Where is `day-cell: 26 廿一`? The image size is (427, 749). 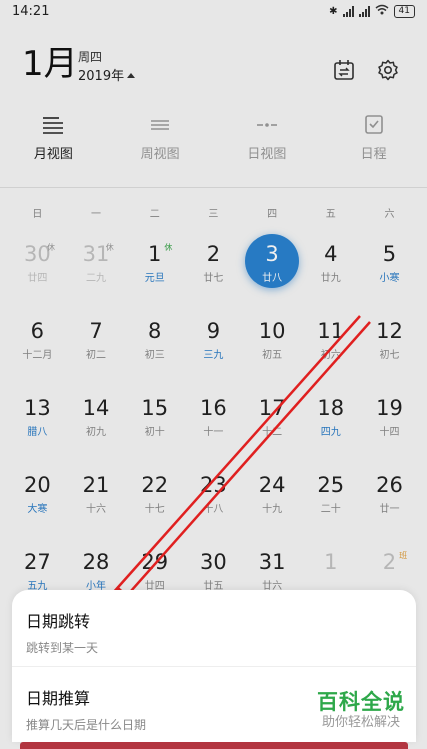
day-cell: 26 廿一 is located at coordinates (389, 501).